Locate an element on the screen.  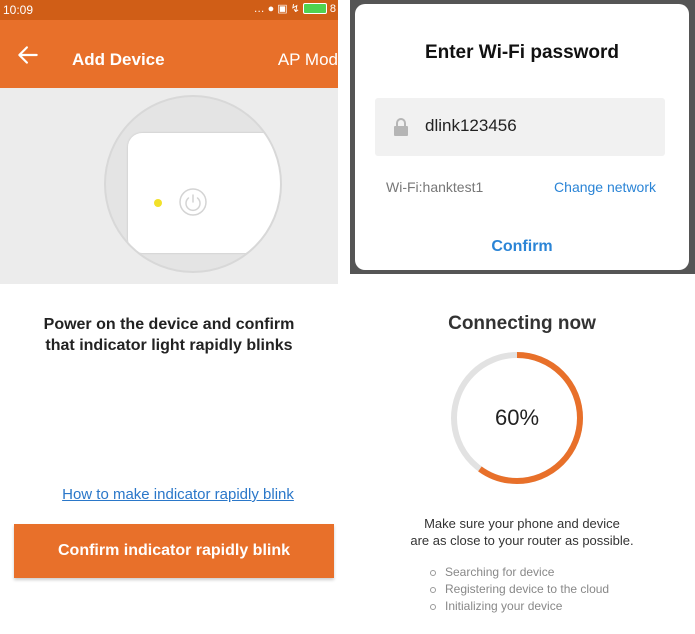
progress-percent: 60% is located at coordinates (517, 417).